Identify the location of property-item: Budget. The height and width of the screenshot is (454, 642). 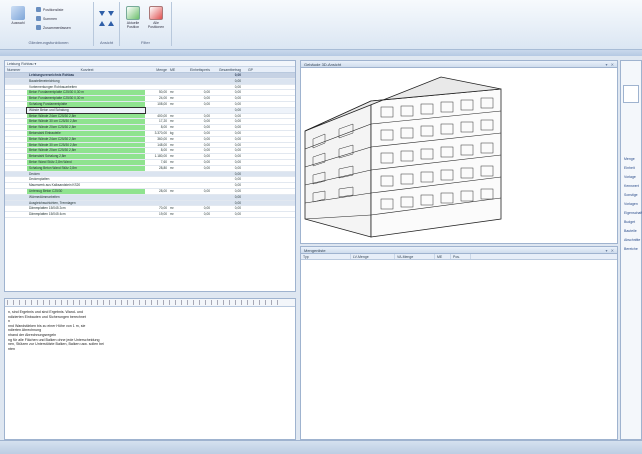
(629, 222).